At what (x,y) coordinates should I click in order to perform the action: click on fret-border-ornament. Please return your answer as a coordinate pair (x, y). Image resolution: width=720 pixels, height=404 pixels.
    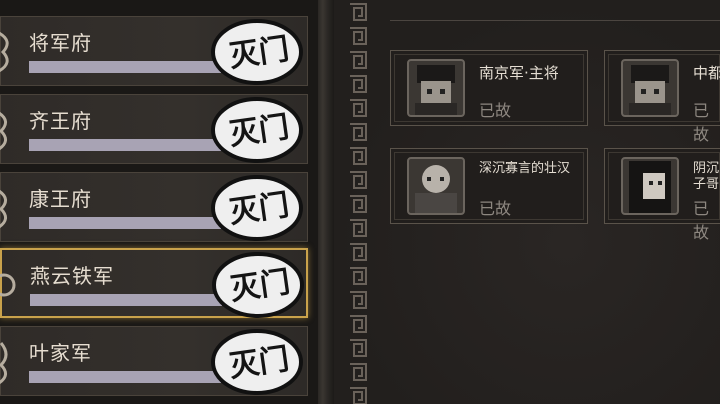
    Looking at the image, I should click on (358, 202).